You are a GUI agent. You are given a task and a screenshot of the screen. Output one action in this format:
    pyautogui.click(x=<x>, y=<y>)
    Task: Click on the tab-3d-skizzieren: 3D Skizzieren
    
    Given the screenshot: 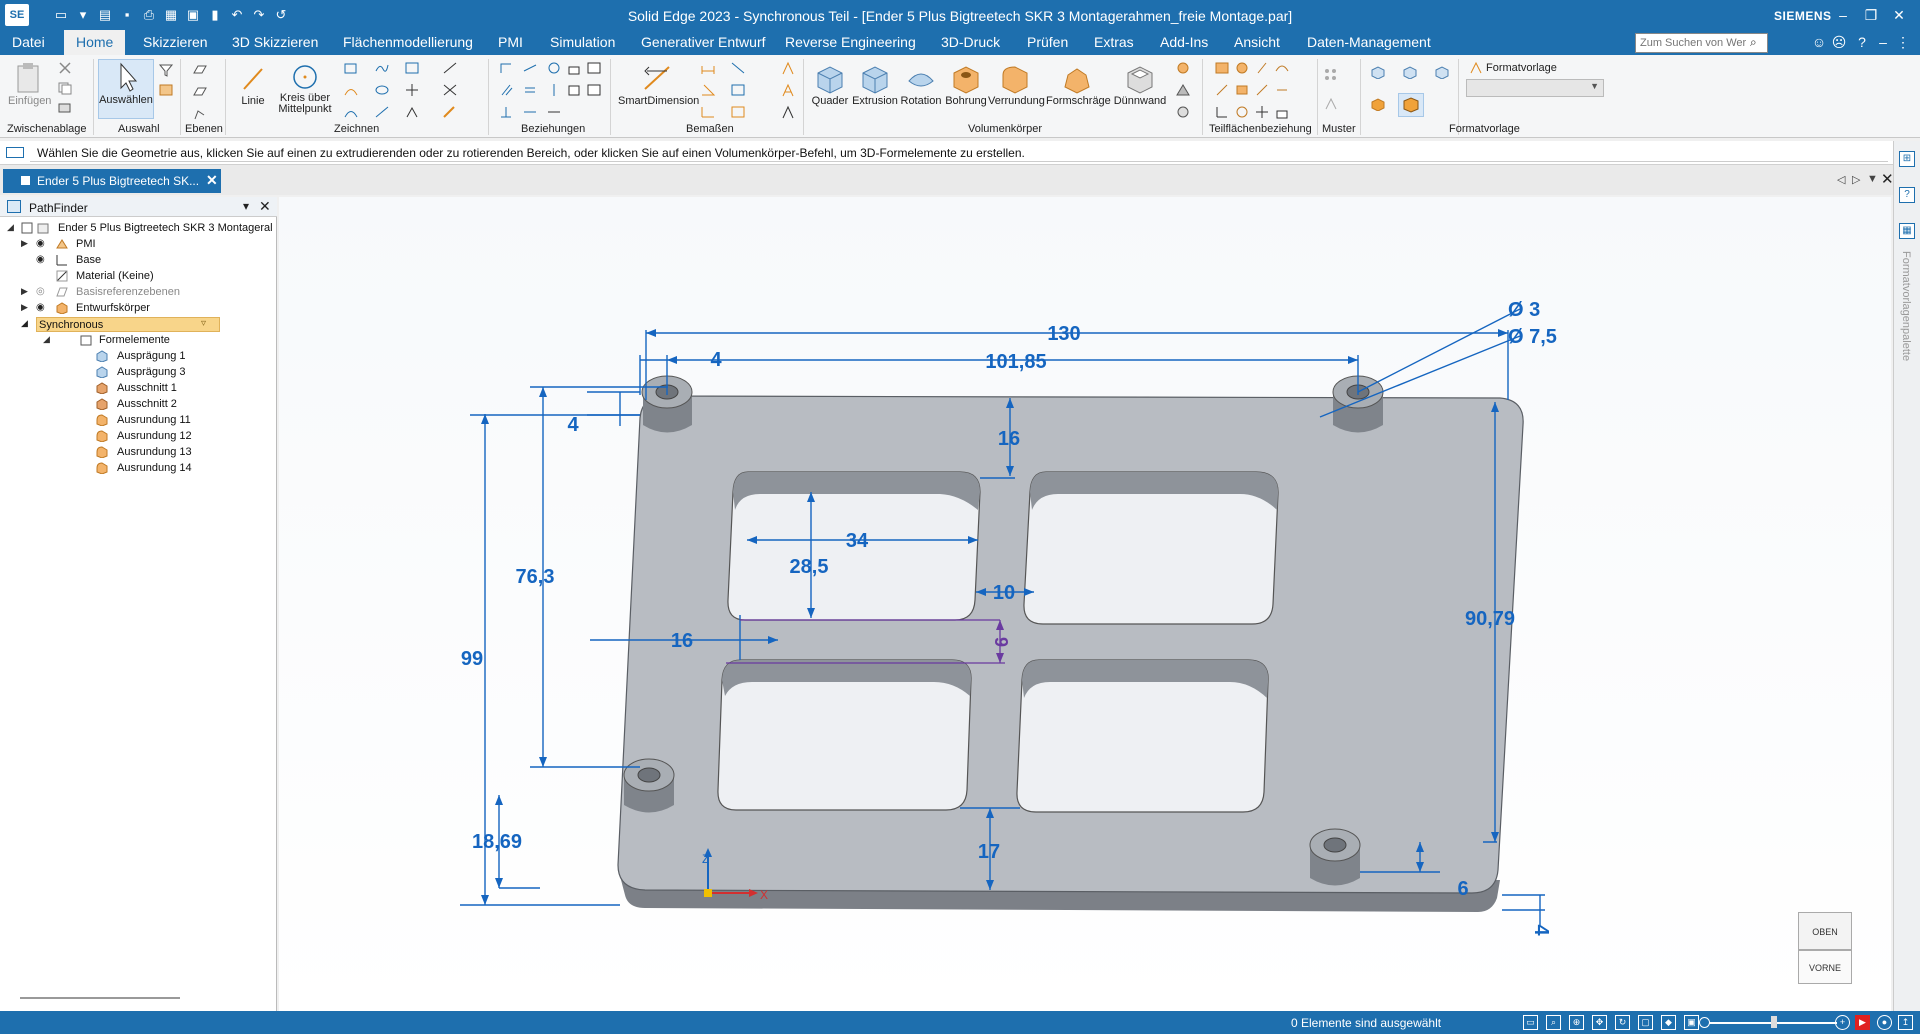 What is the action you would take?
    pyautogui.click(x=275, y=42)
    